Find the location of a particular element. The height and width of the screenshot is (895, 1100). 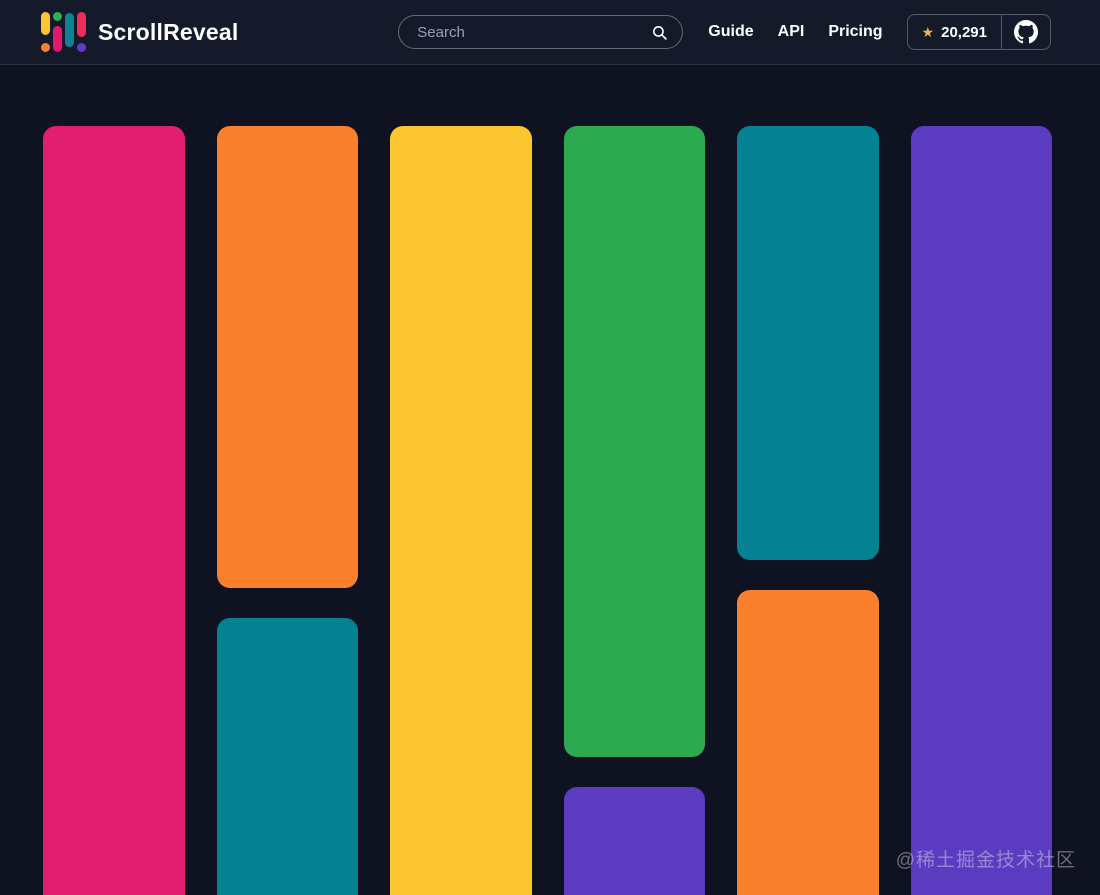

nav-pricing: Pricing is located at coordinates (855, 32).